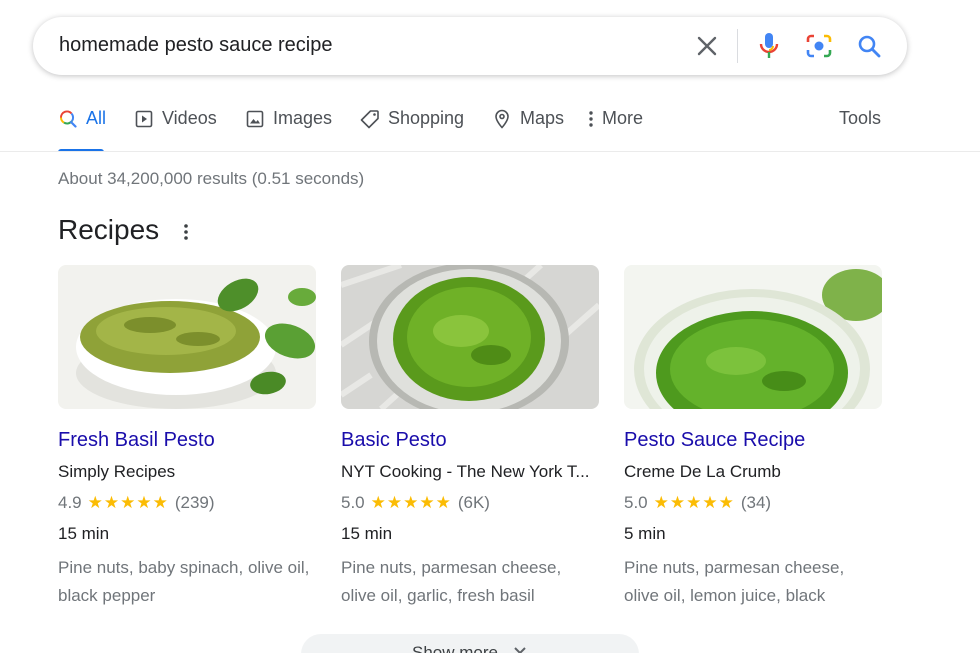 Image resolution: width=980 pixels, height=653 pixels. I want to click on tools-label: Tools, so click(860, 118).